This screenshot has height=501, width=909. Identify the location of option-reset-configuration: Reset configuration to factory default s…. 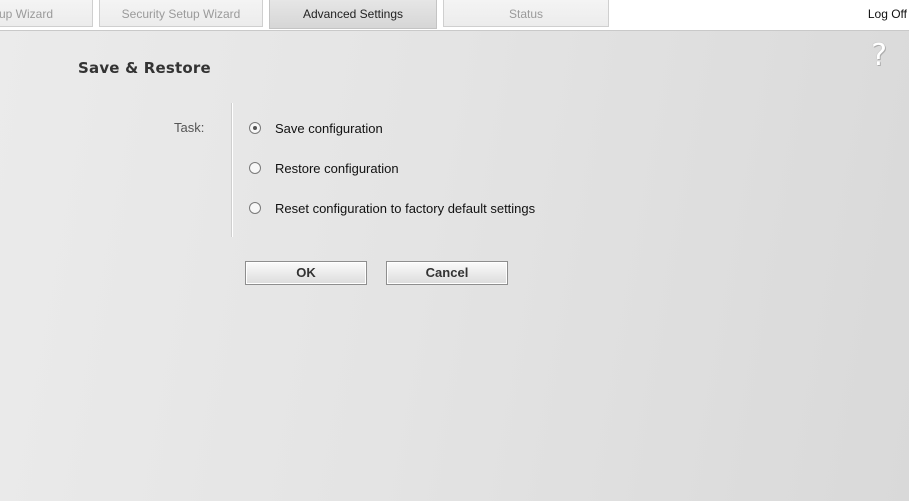
(392, 208).